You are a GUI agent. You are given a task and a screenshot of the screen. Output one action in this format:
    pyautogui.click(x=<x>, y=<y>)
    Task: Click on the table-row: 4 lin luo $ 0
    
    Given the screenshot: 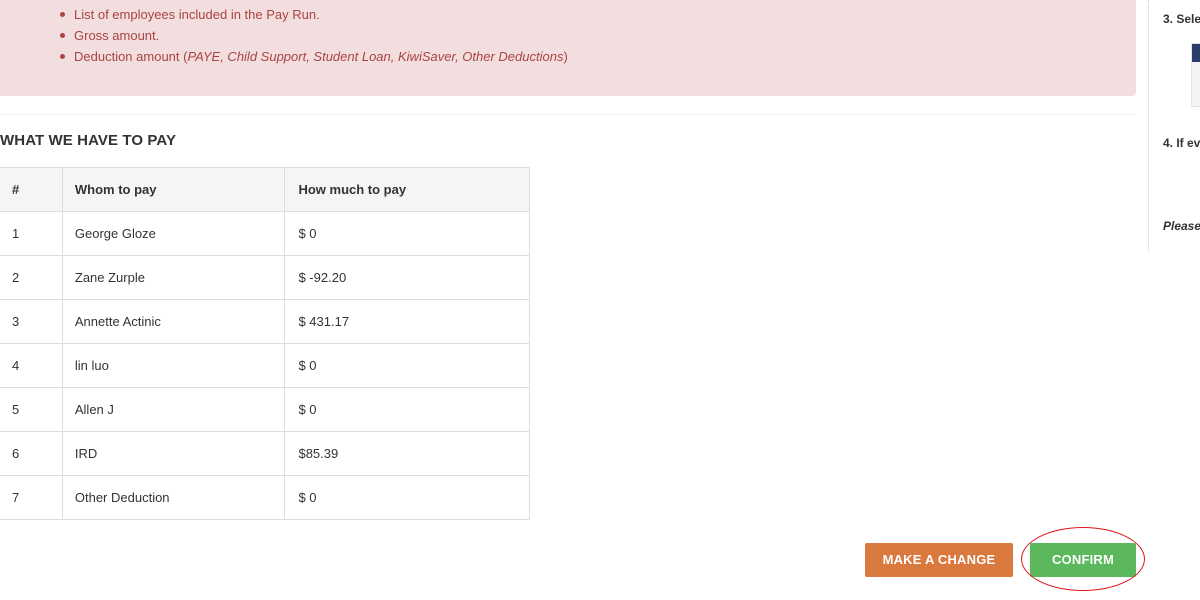 What is the action you would take?
    pyautogui.click(x=265, y=365)
    